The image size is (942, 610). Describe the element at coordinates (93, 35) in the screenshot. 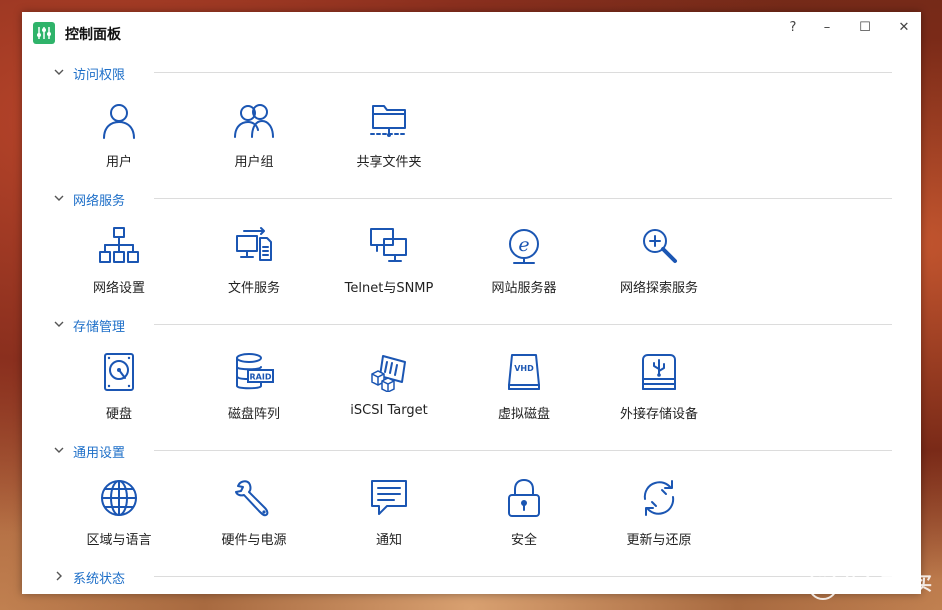

I see `window-title: 控制面板` at that location.